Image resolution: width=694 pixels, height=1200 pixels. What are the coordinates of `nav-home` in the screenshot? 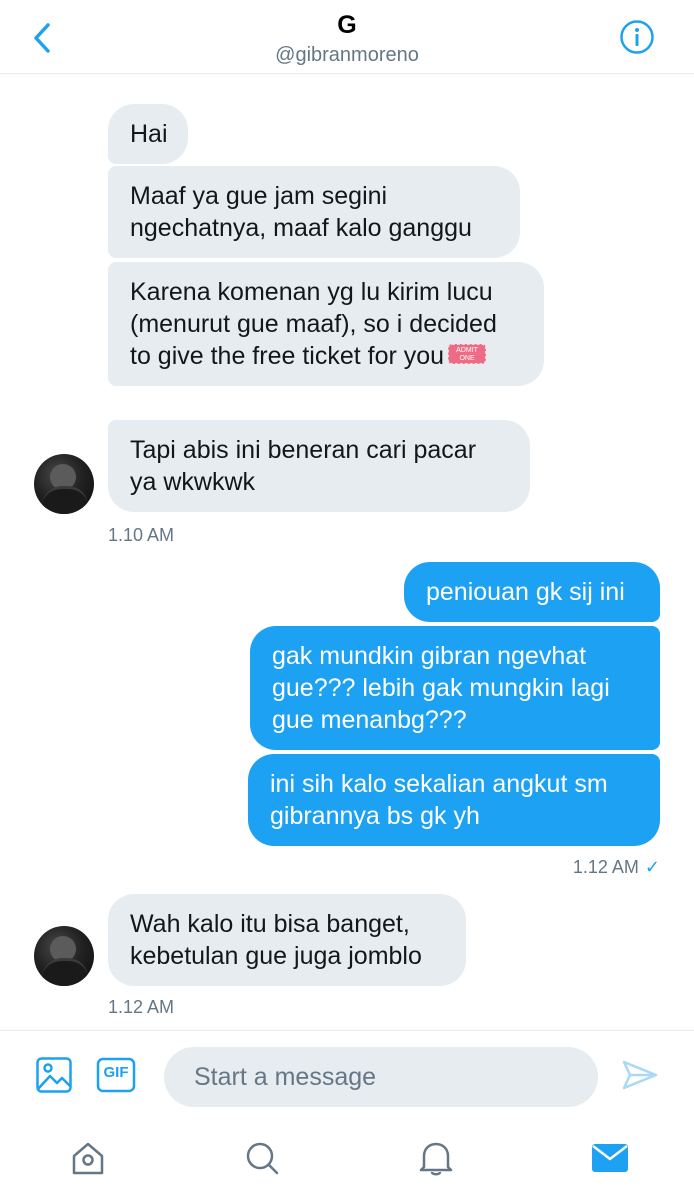 It's located at (88, 1158).